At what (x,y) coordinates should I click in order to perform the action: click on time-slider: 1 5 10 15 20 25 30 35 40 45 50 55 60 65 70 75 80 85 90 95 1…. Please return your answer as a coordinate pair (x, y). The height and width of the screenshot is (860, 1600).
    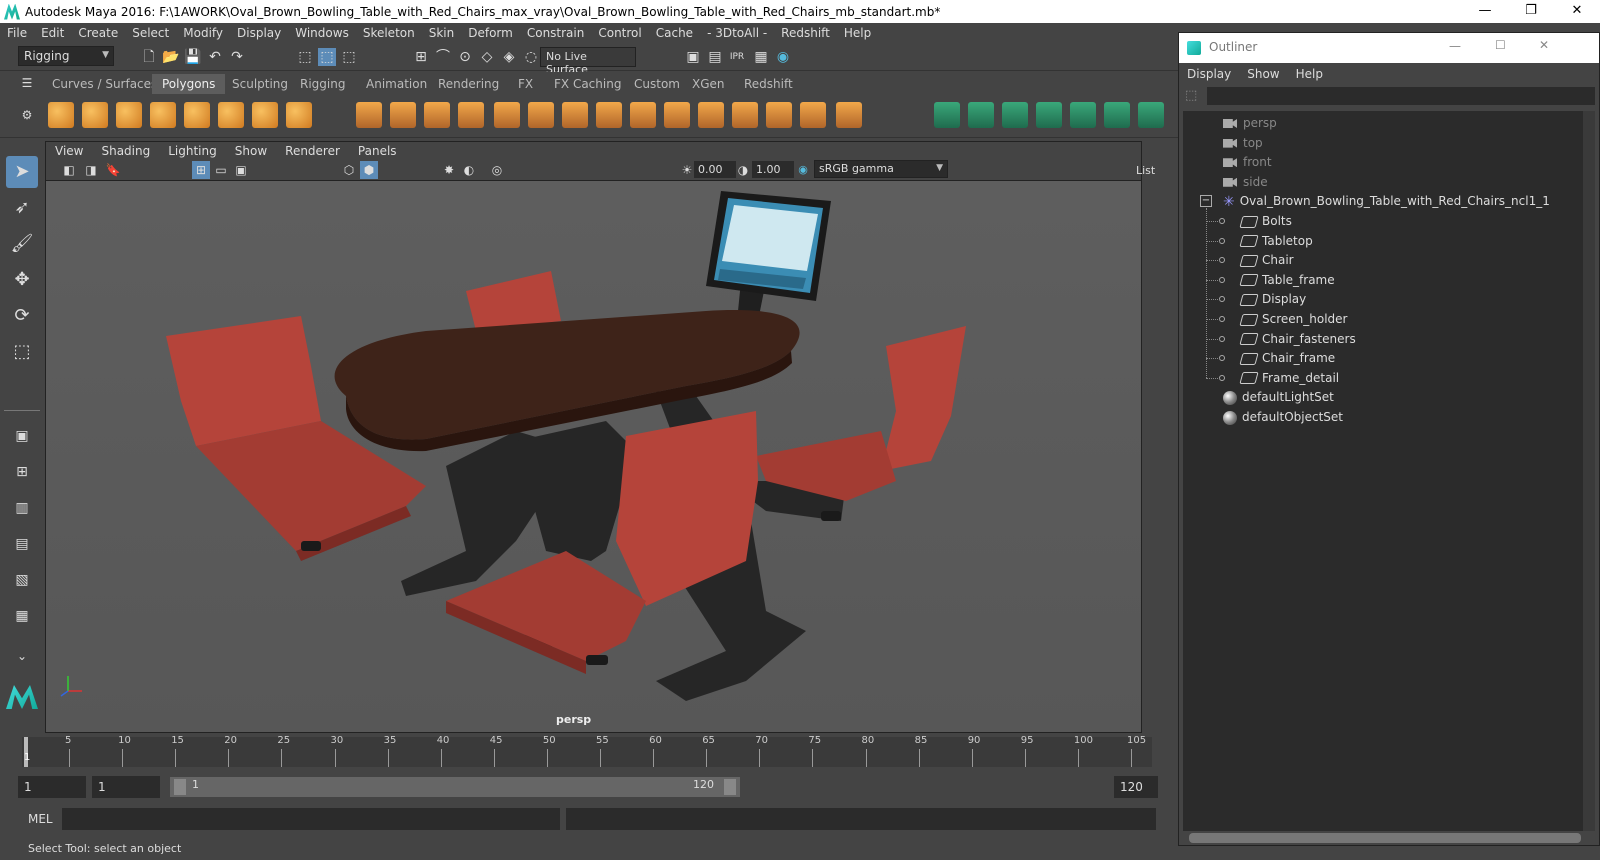
    Looking at the image, I should click on (589, 752).